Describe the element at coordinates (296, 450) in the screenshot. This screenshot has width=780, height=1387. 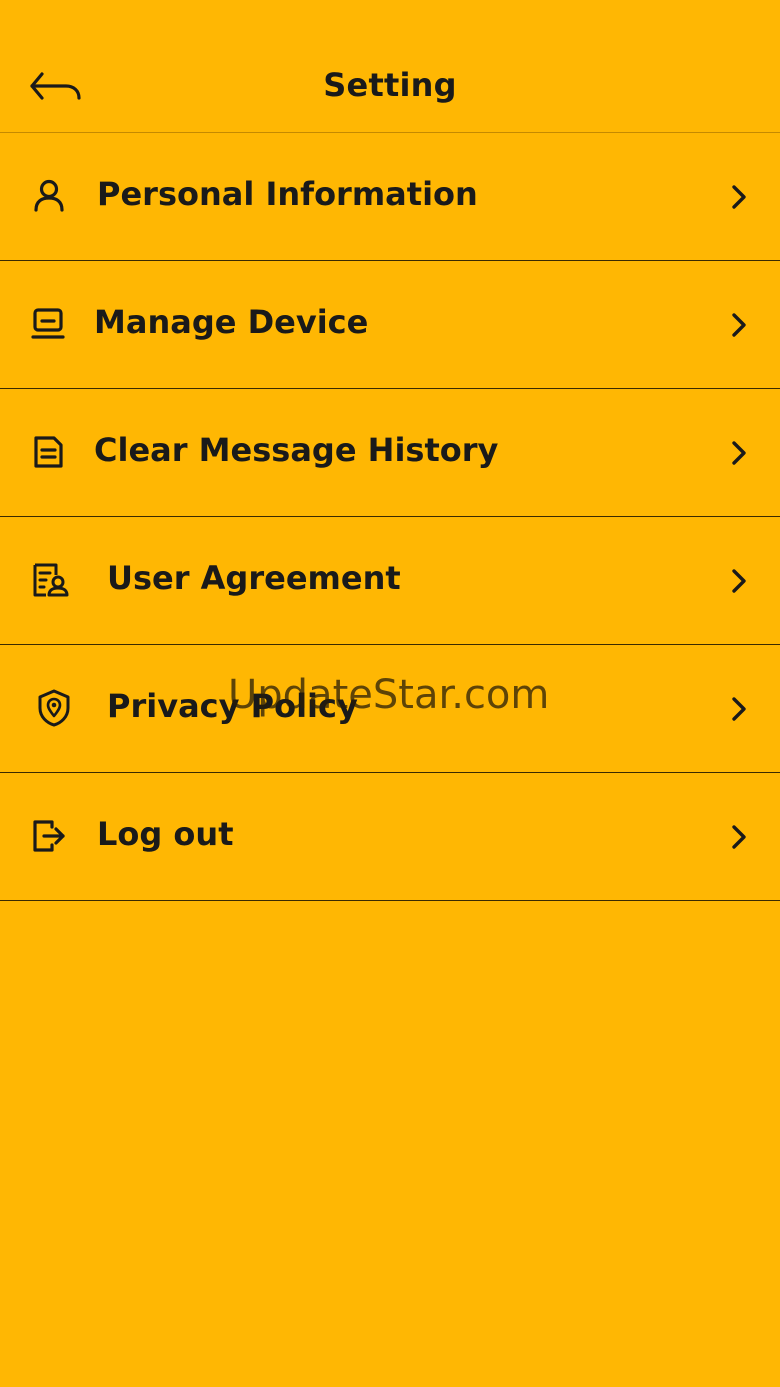
I see `menu-item-label: Clear Message History` at that location.